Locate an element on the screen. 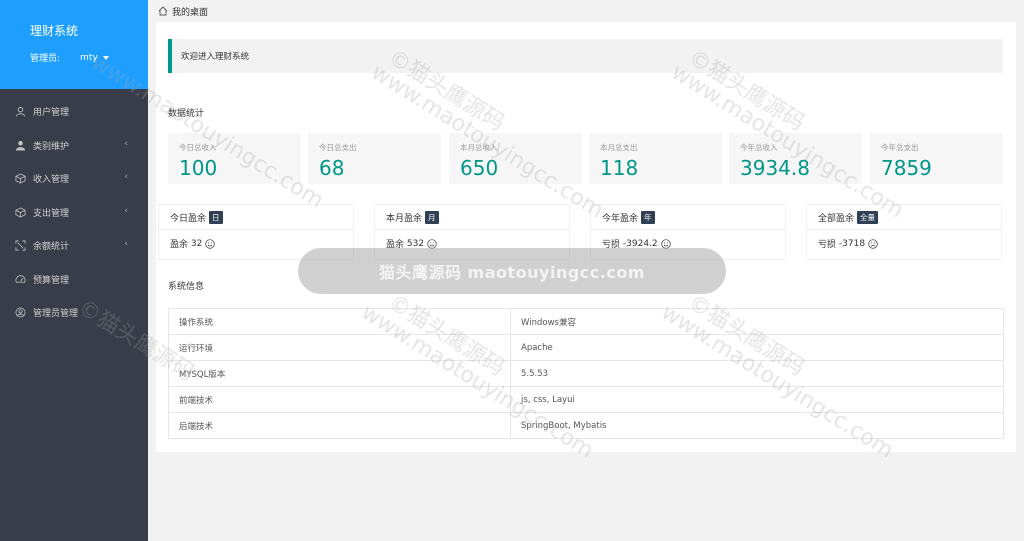  profit-title: 本月盈余 is located at coordinates (404, 218).